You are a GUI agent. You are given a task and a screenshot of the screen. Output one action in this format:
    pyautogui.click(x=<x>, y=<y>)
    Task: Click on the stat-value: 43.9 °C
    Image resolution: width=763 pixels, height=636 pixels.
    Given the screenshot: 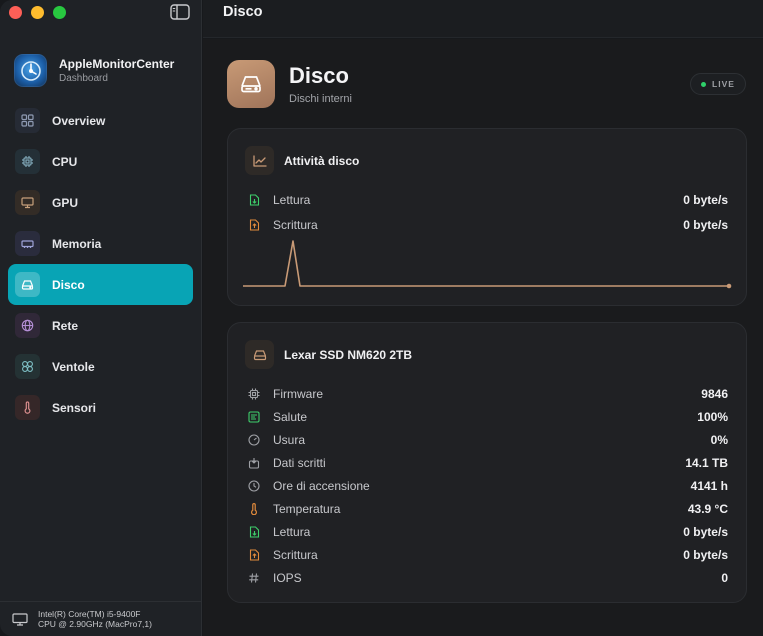 What is the action you would take?
    pyautogui.click(x=707, y=509)
    